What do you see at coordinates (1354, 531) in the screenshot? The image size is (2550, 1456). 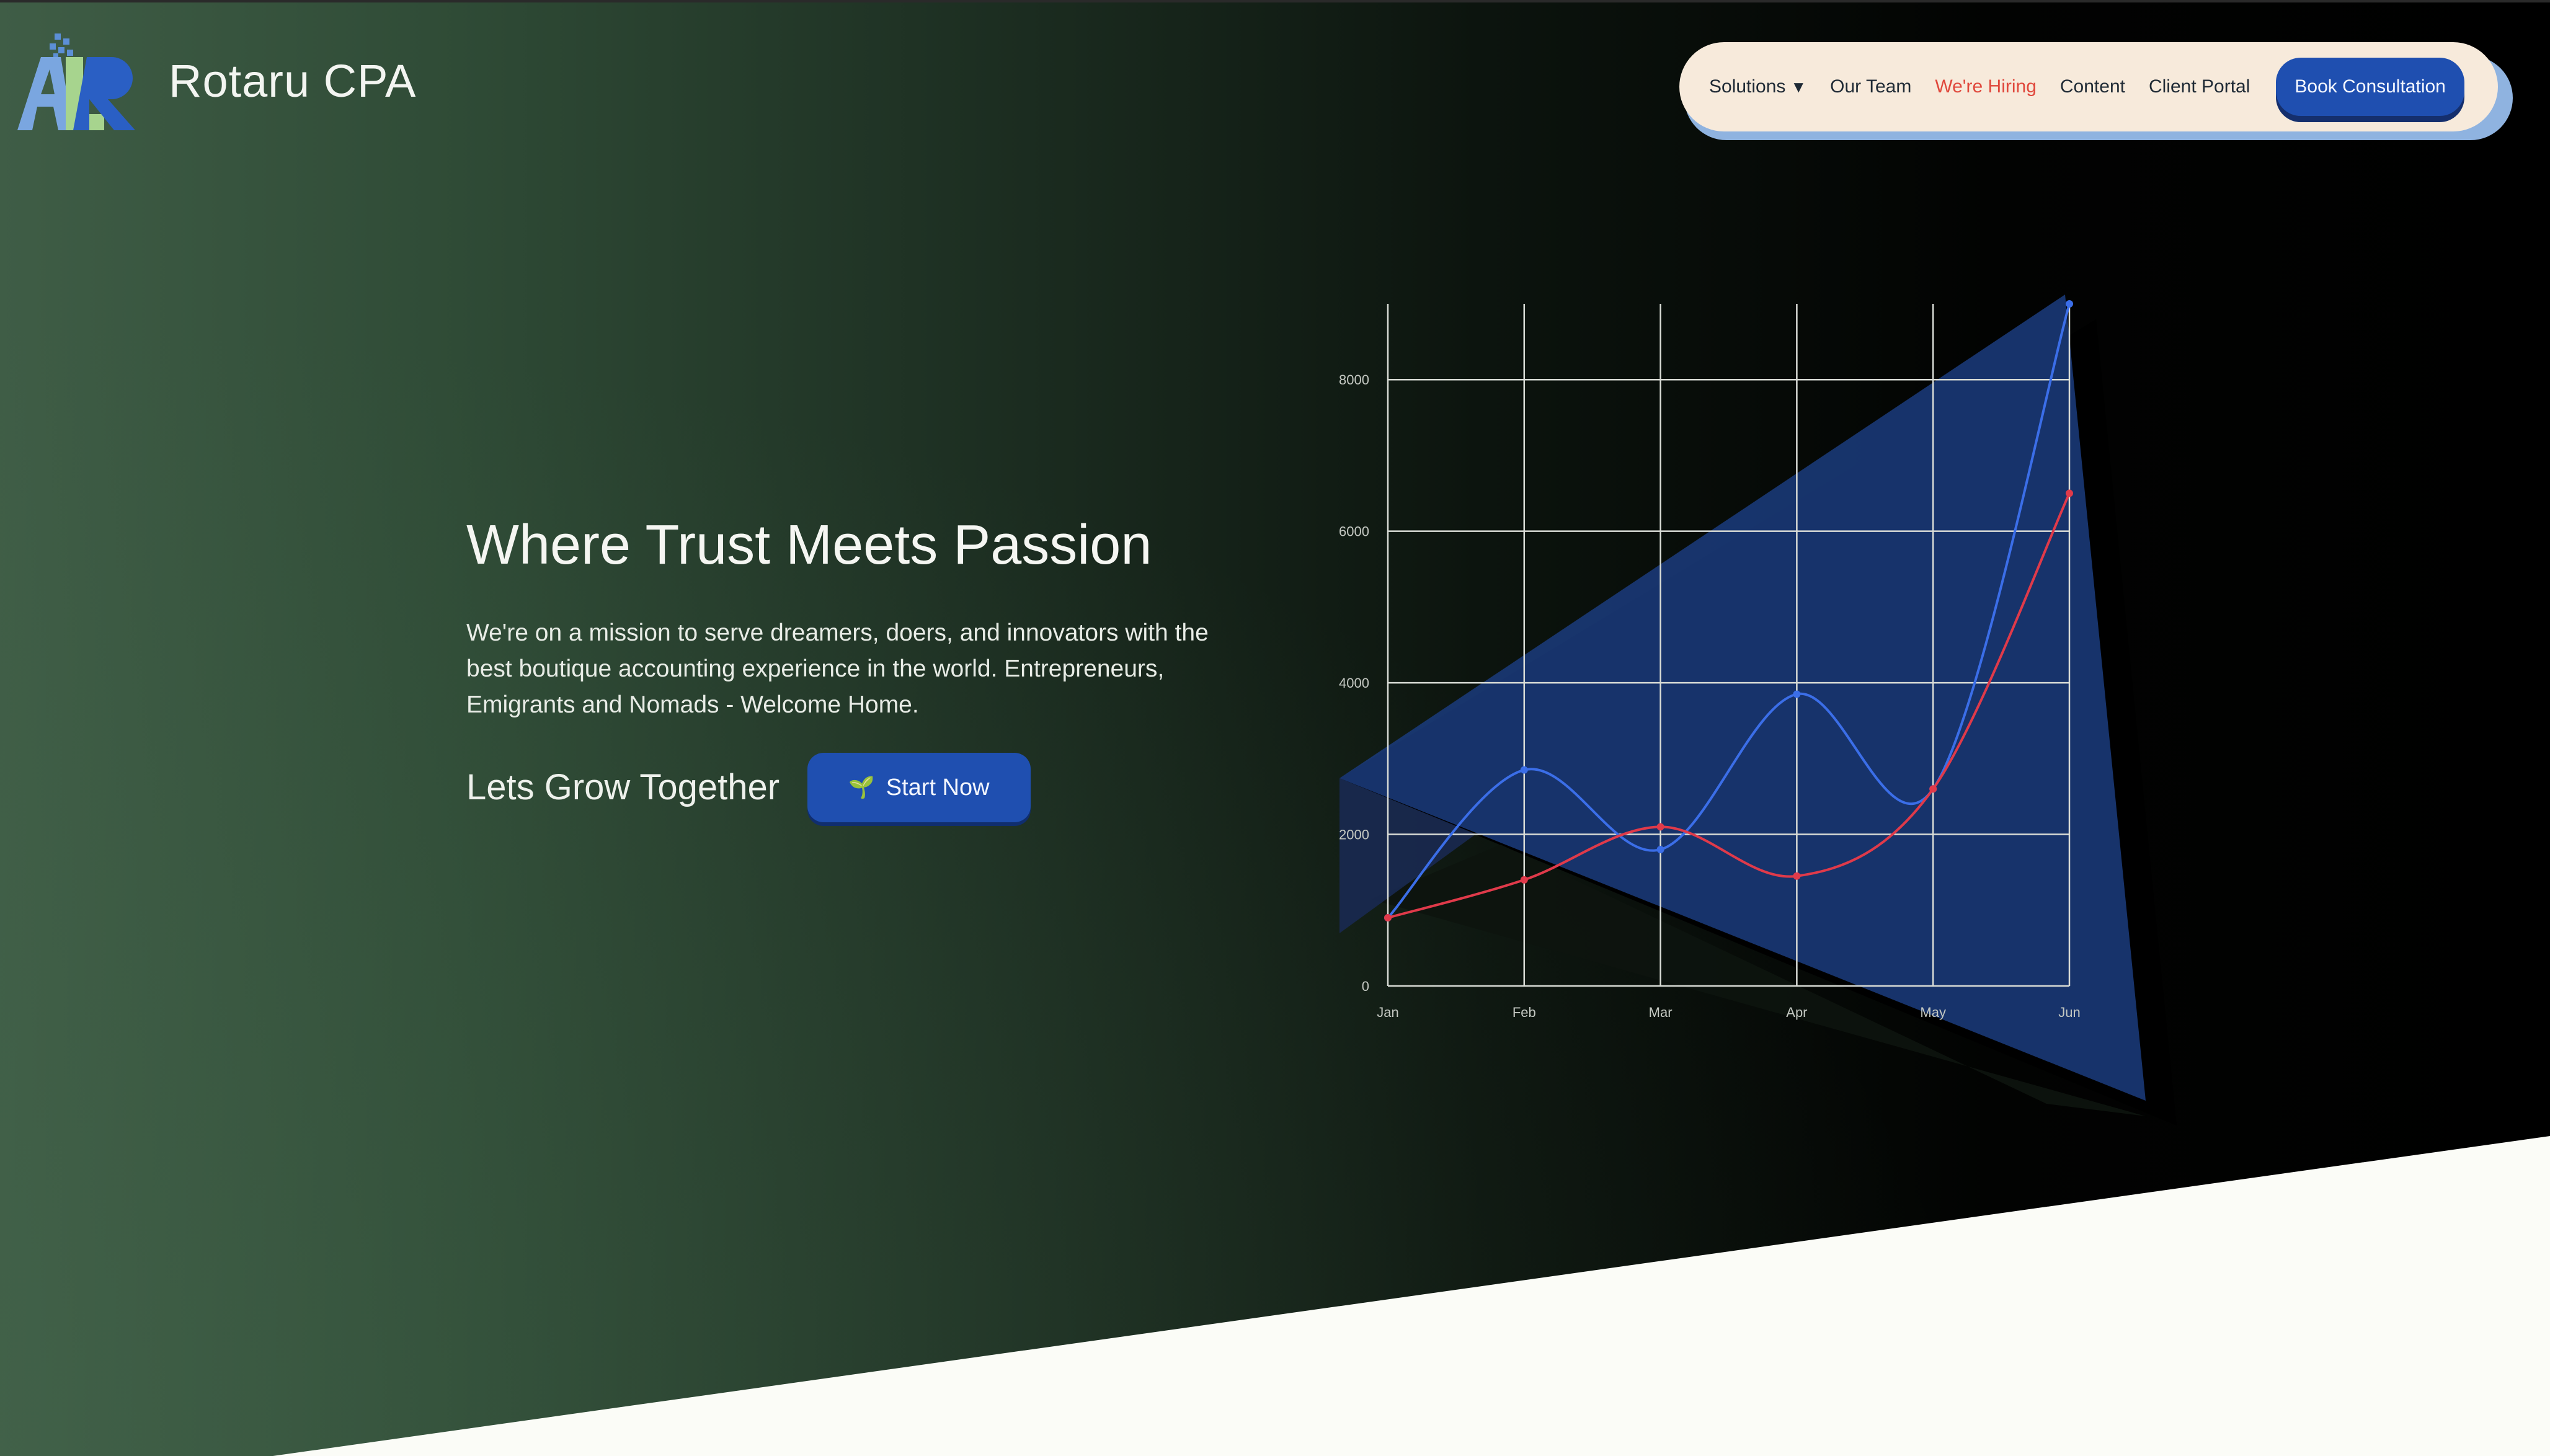 I see `y-tick-label: 6000` at bounding box center [1354, 531].